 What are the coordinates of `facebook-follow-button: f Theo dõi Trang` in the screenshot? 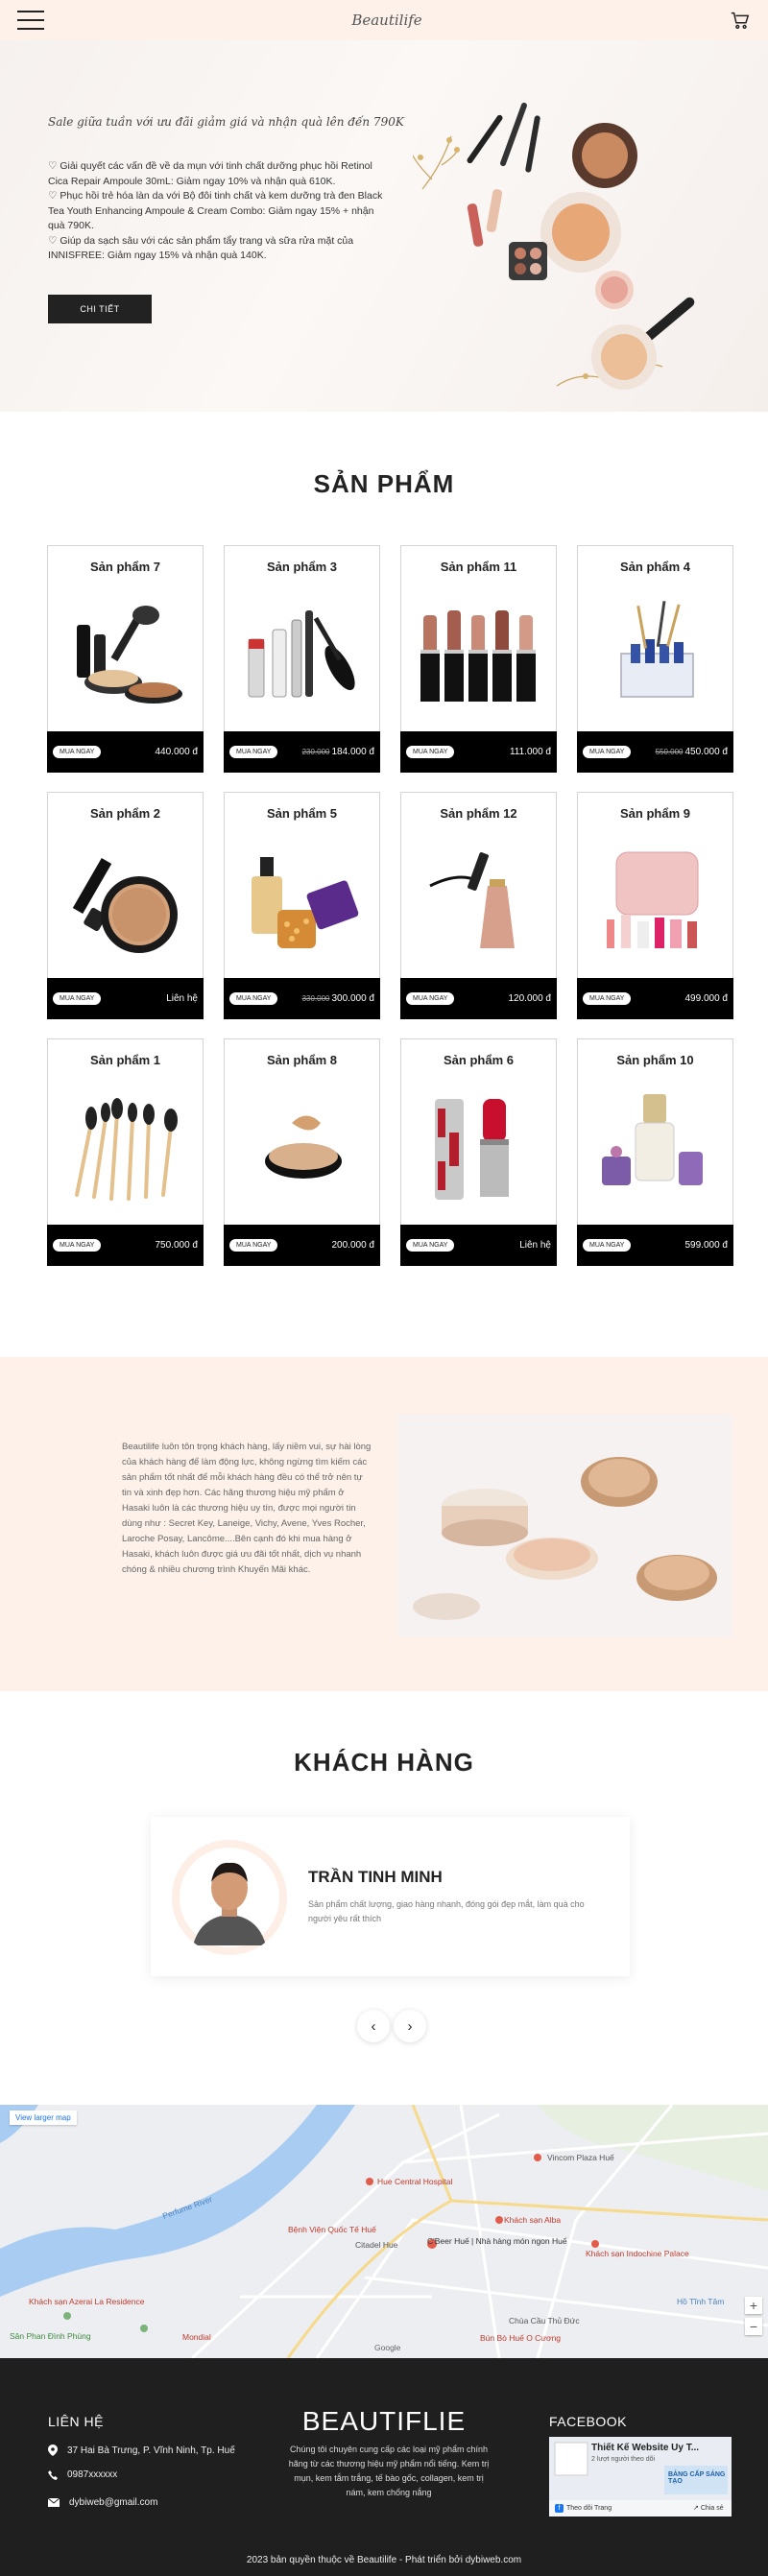 It's located at (583, 2508).